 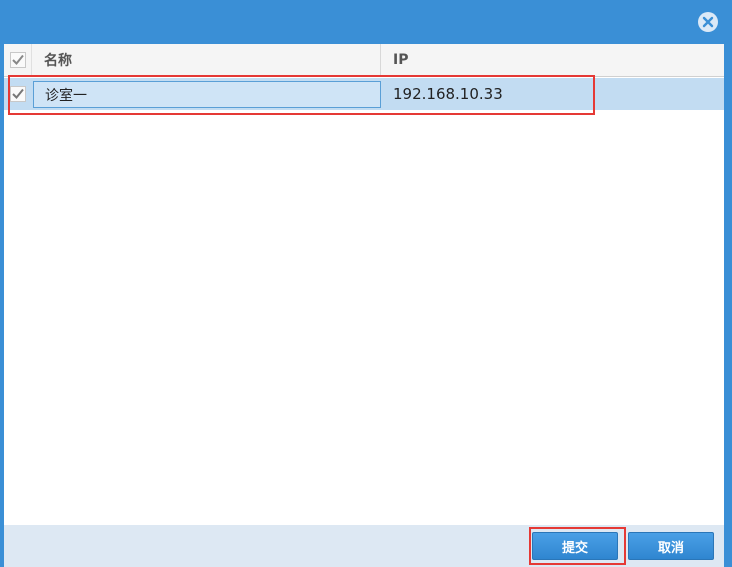 I want to click on submit-button: 提交, so click(x=575, y=546).